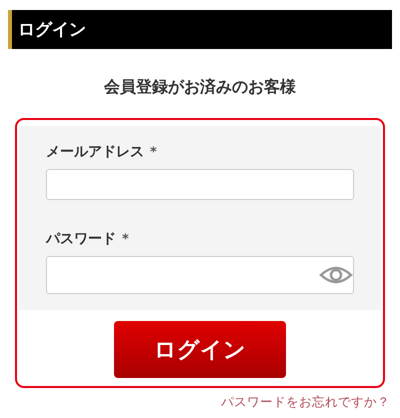  I want to click on password-field, so click(200, 275).